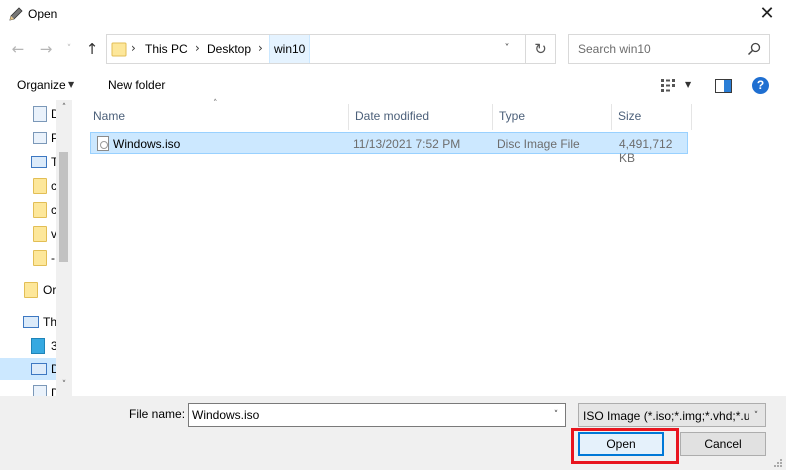 The image size is (786, 470). I want to click on file-type: Disc Image File, so click(538, 144).